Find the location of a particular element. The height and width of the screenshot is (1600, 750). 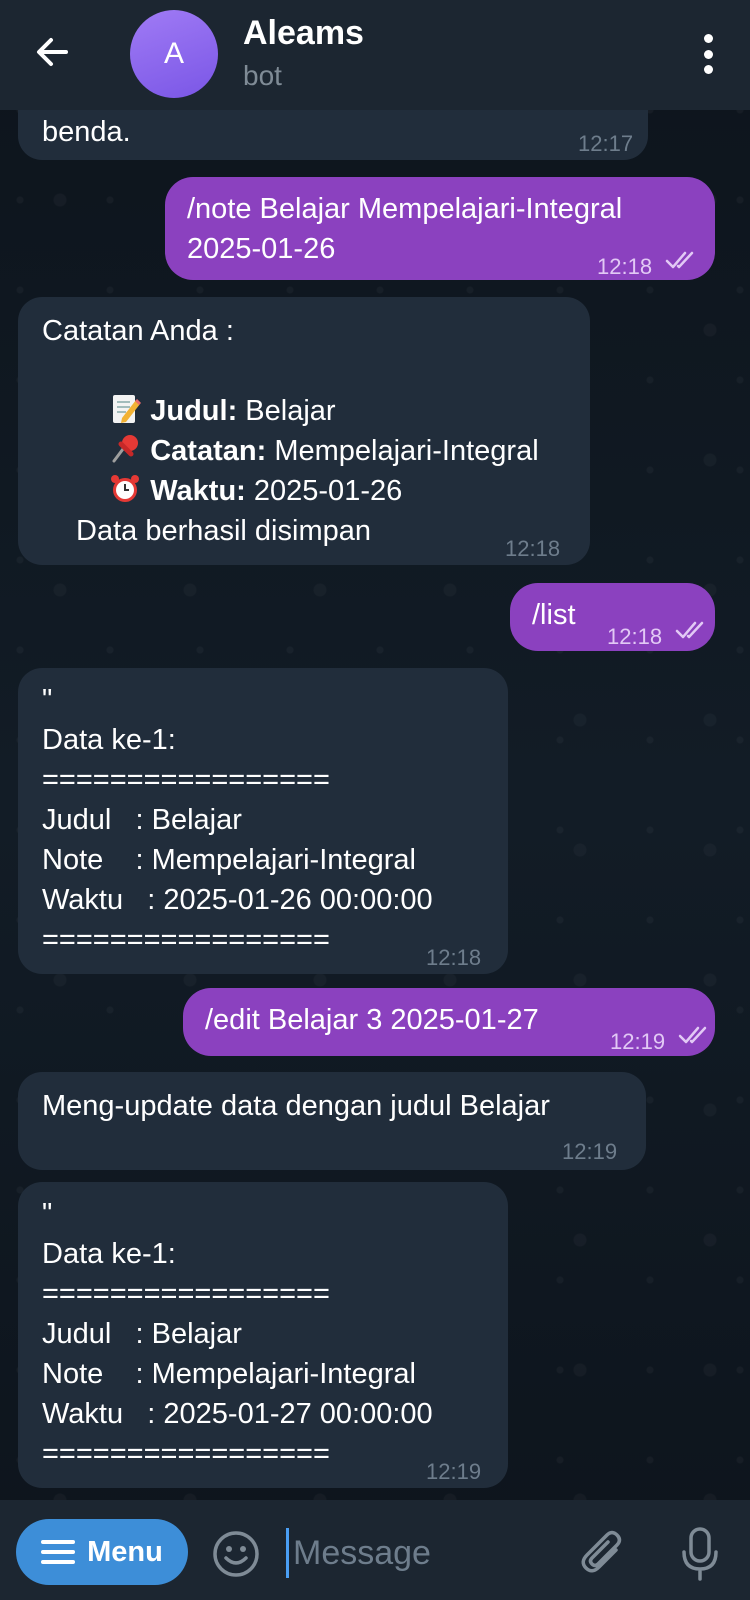

message-outgoing: /list 12:18 is located at coordinates (612, 617).